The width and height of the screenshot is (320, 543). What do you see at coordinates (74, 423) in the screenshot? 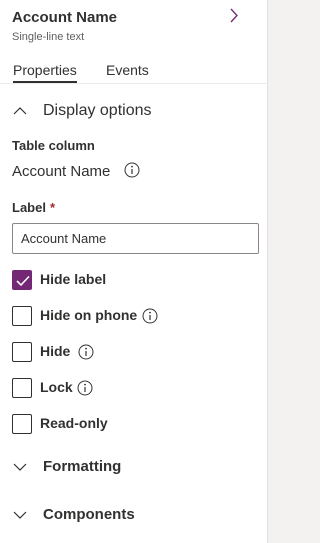
I see `read-only-text: Read-only` at bounding box center [74, 423].